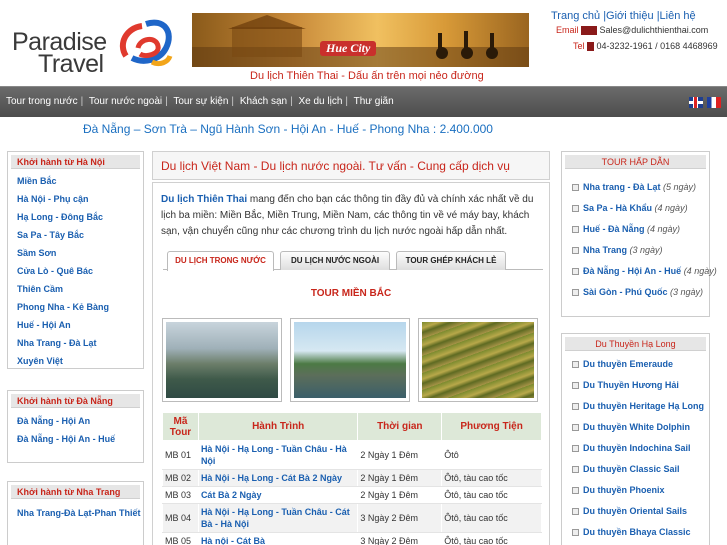 The width and height of the screenshot is (727, 545). I want to click on sidebar-item: Đà Nẵng - Hội An, so click(75, 421).